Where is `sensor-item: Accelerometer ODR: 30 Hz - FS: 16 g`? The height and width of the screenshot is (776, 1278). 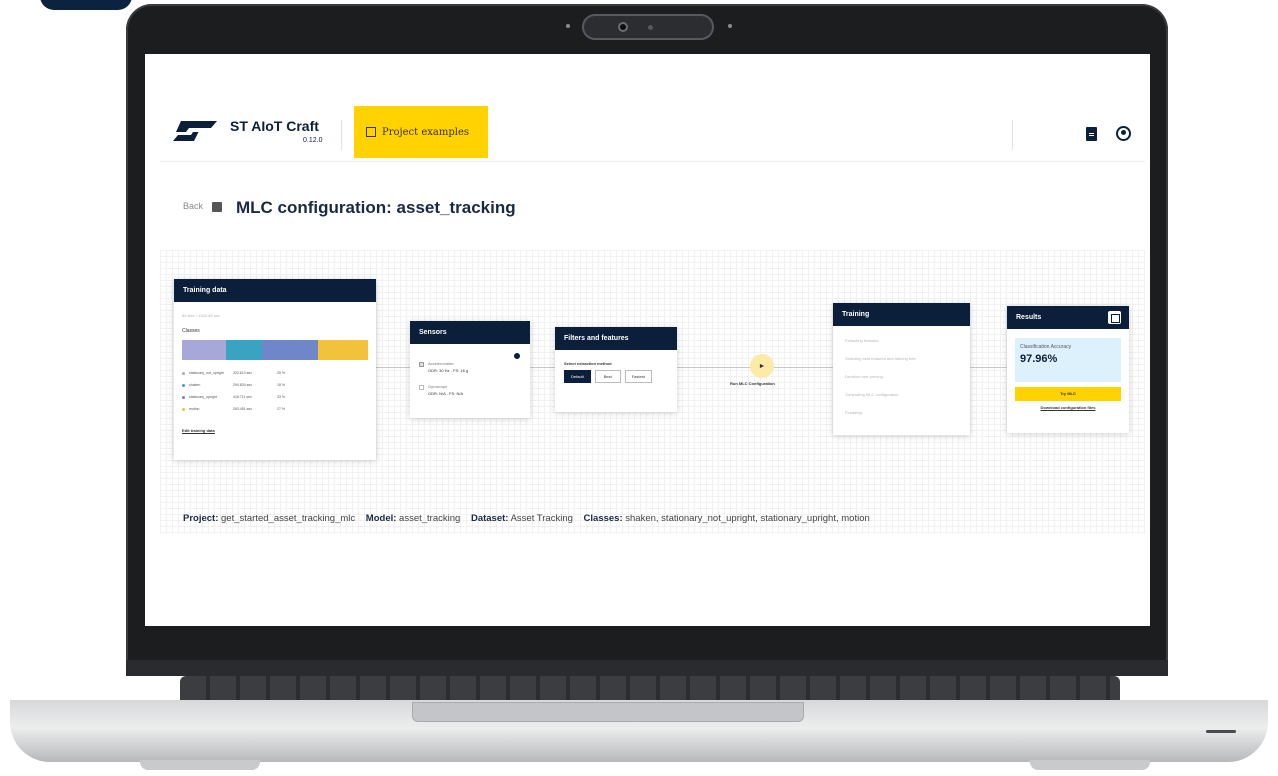
sensor-item: Accelerometer ODR: 30 Hz - FS: 16 g is located at coordinates (474, 367).